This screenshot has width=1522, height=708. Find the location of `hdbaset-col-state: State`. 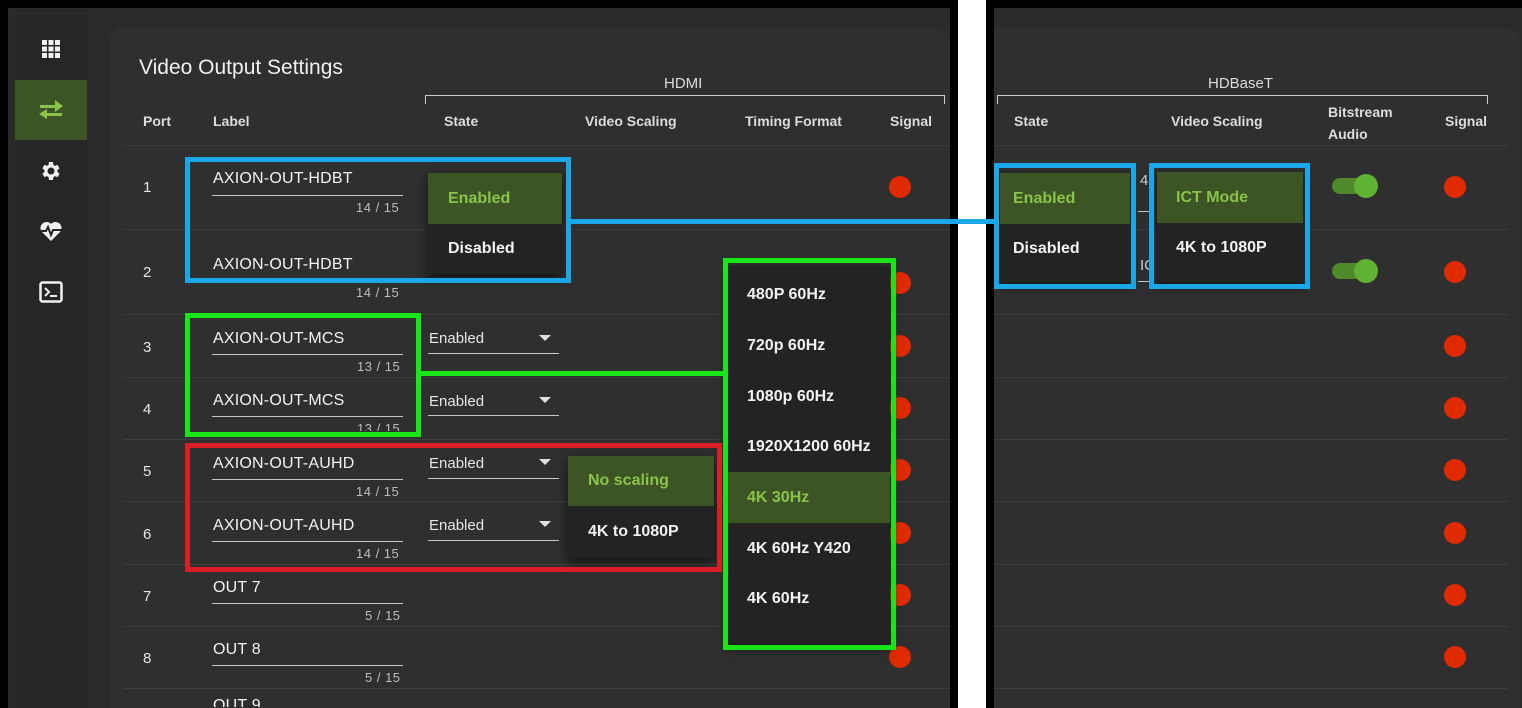

hdbaset-col-state: State is located at coordinates (1031, 121).